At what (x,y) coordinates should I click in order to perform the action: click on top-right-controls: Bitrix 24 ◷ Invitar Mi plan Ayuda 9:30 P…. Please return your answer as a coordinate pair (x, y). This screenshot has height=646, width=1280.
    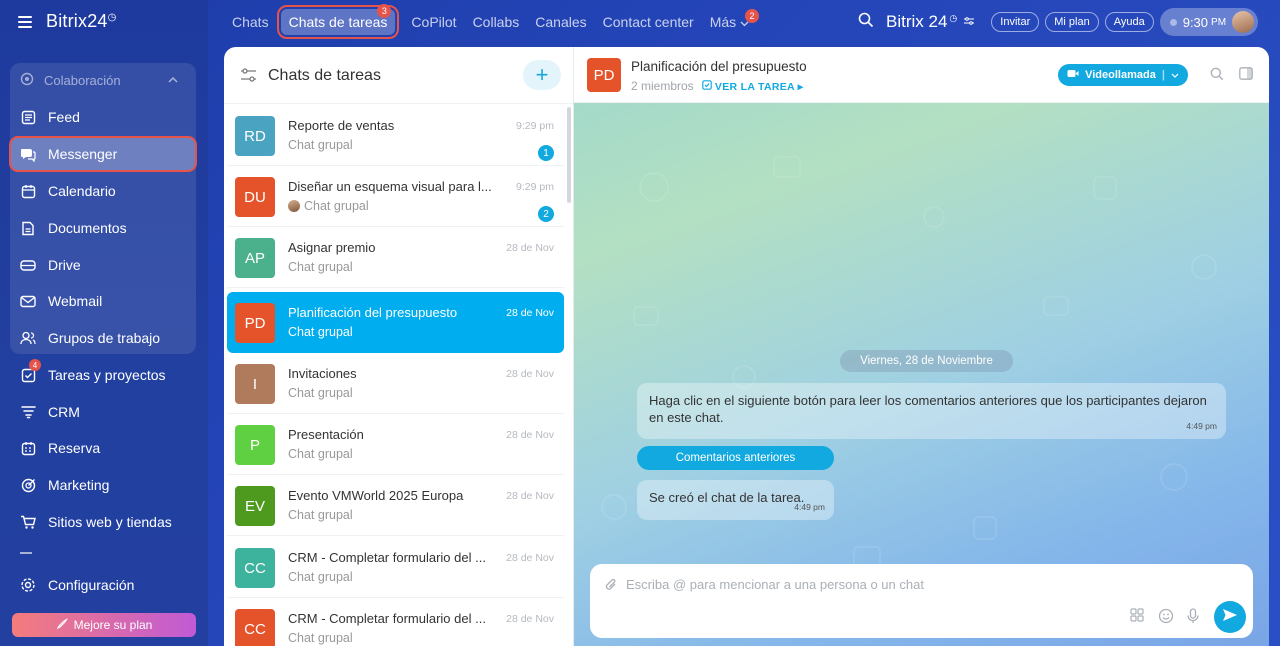
    Looking at the image, I should click on (1058, 22).